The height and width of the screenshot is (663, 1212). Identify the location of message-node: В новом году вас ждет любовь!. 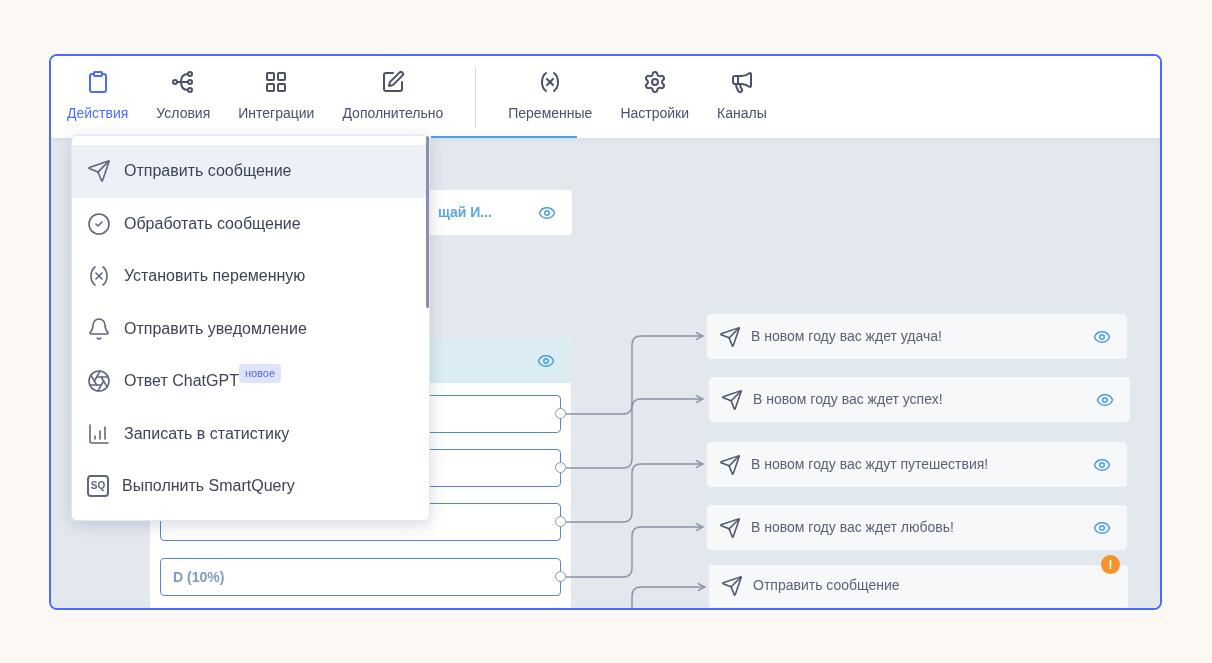
(917, 527).